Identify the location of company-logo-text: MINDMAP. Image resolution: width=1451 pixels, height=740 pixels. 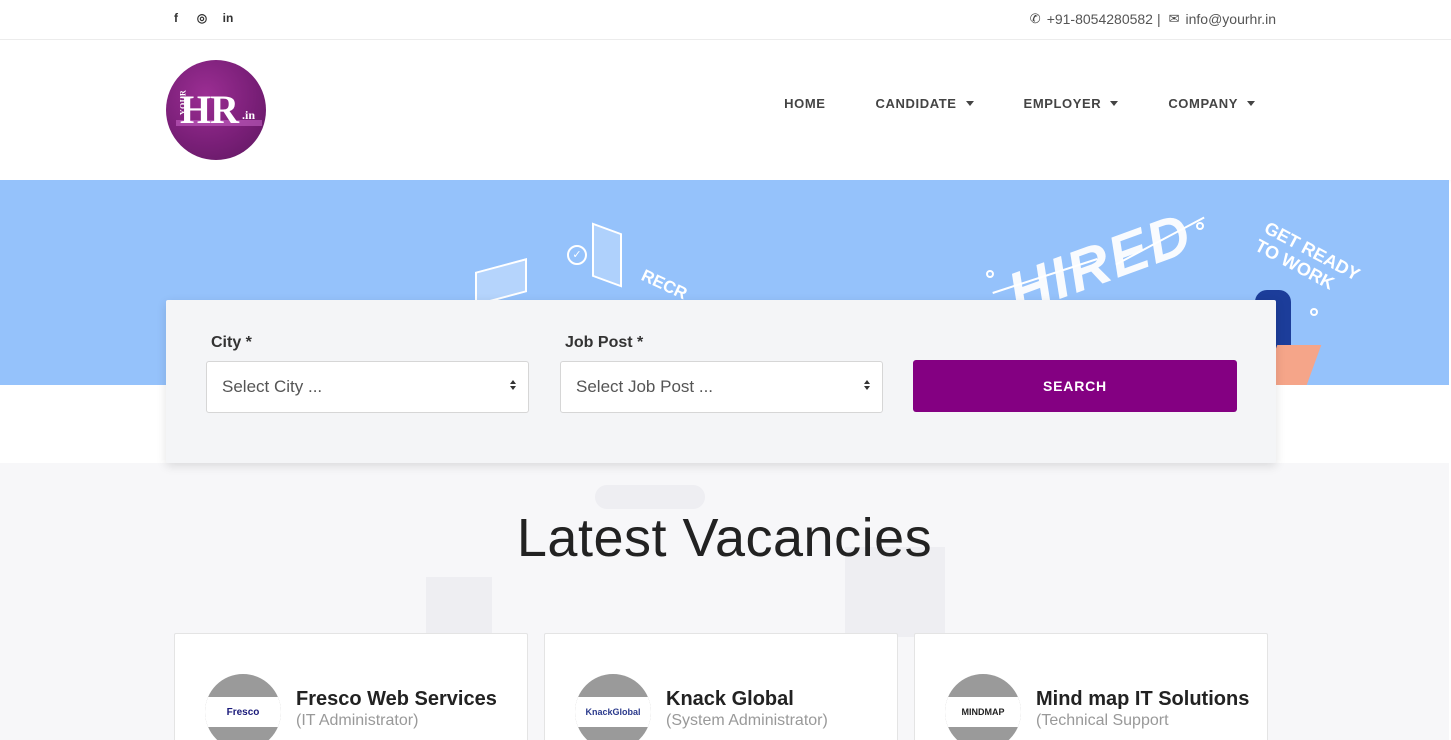
(983, 712).